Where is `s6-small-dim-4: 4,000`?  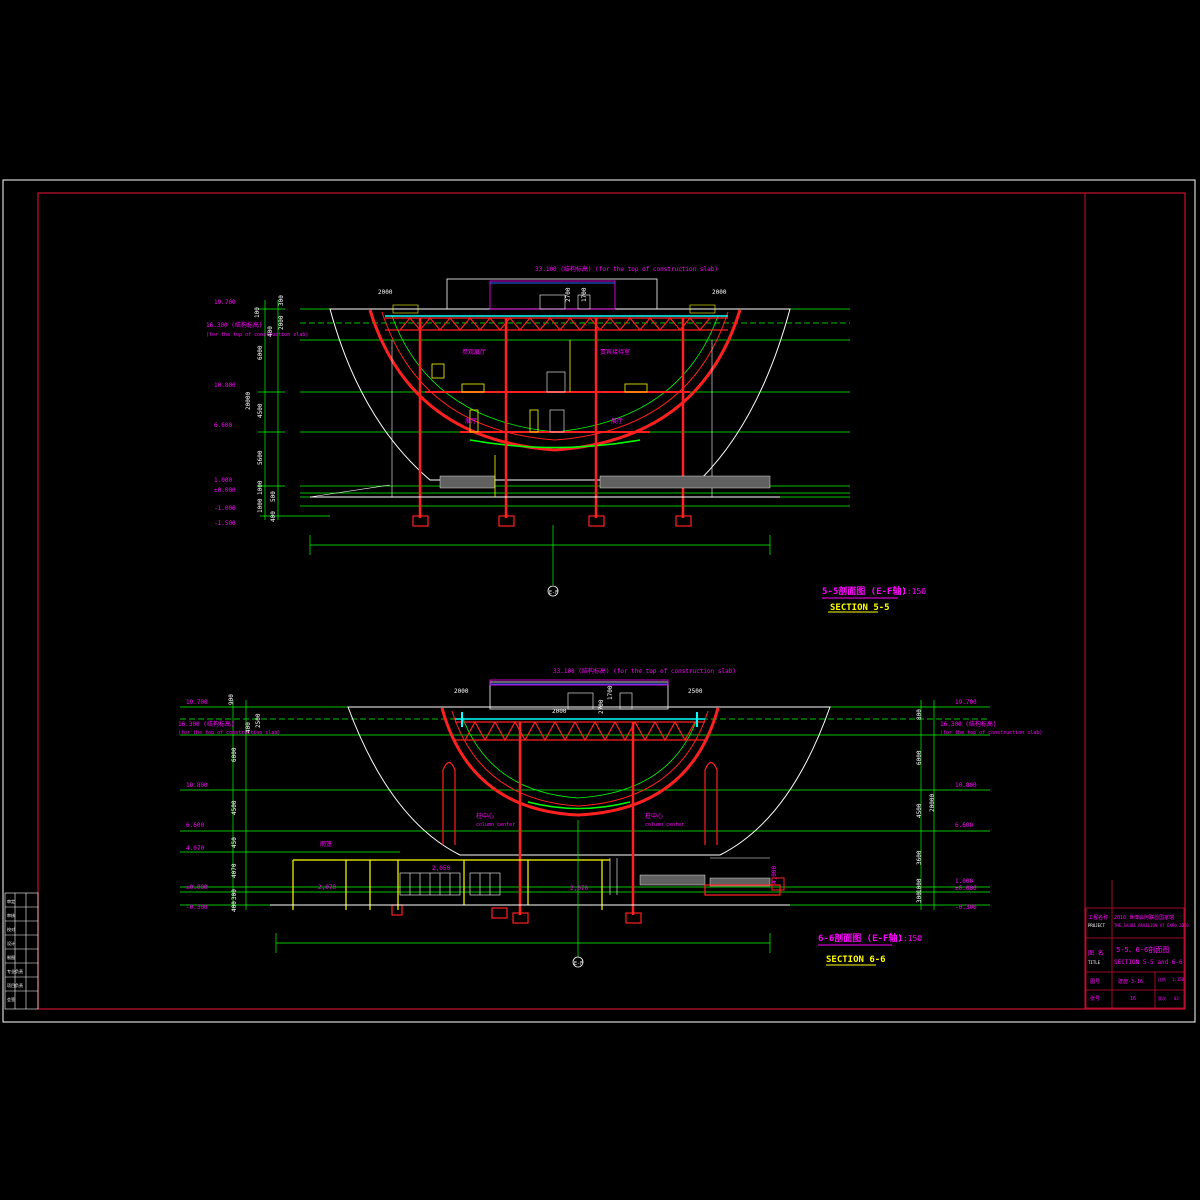 s6-small-dim-4: 4,000 is located at coordinates (774, 875).